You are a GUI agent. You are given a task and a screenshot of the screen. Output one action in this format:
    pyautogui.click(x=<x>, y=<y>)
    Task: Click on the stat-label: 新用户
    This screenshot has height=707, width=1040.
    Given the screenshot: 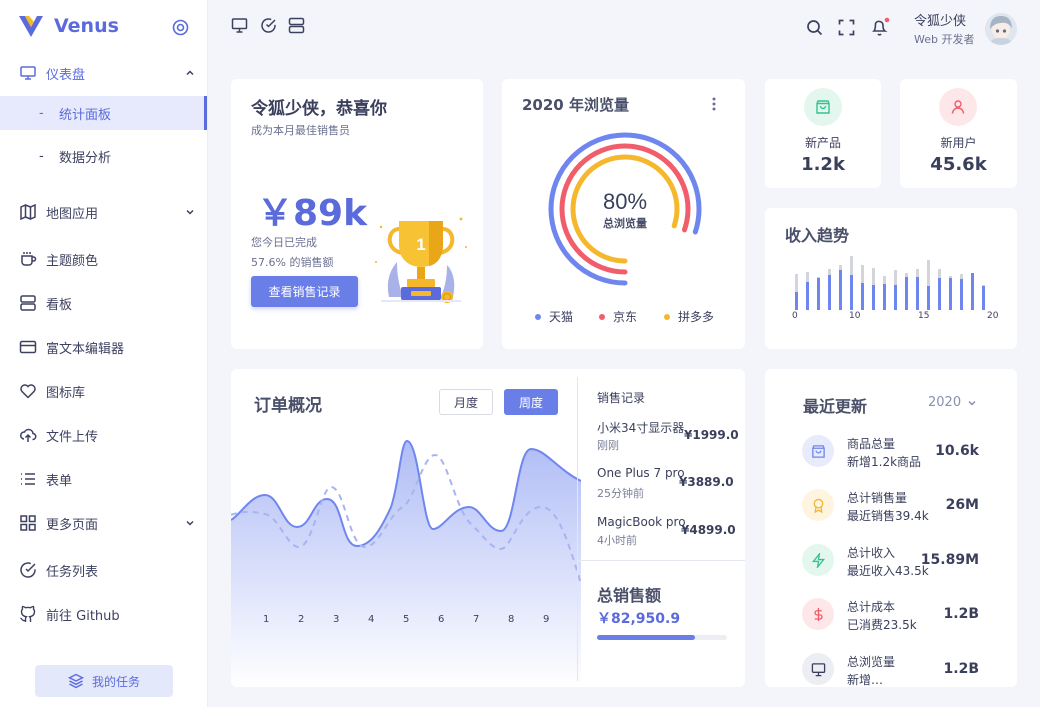 What is the action you would take?
    pyautogui.click(x=958, y=143)
    